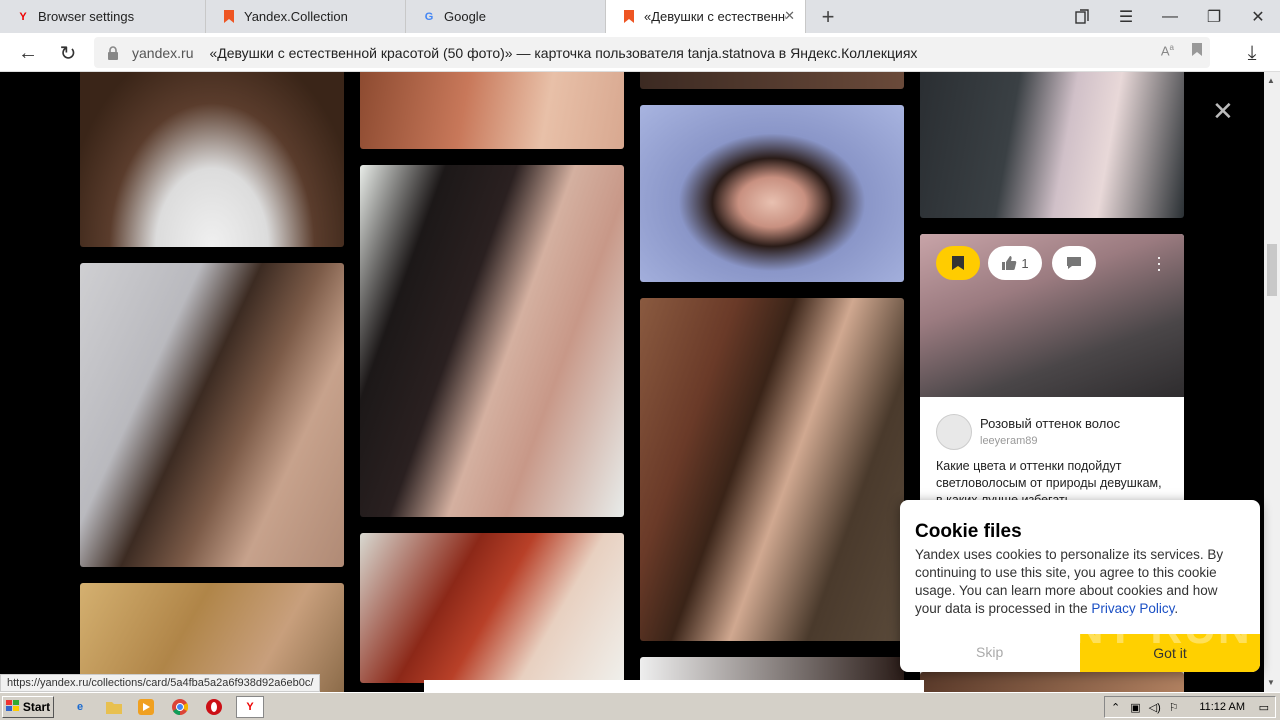  What do you see at coordinates (1271, 80) in the screenshot?
I see `scroll-up-icon: ▲` at bounding box center [1271, 80].